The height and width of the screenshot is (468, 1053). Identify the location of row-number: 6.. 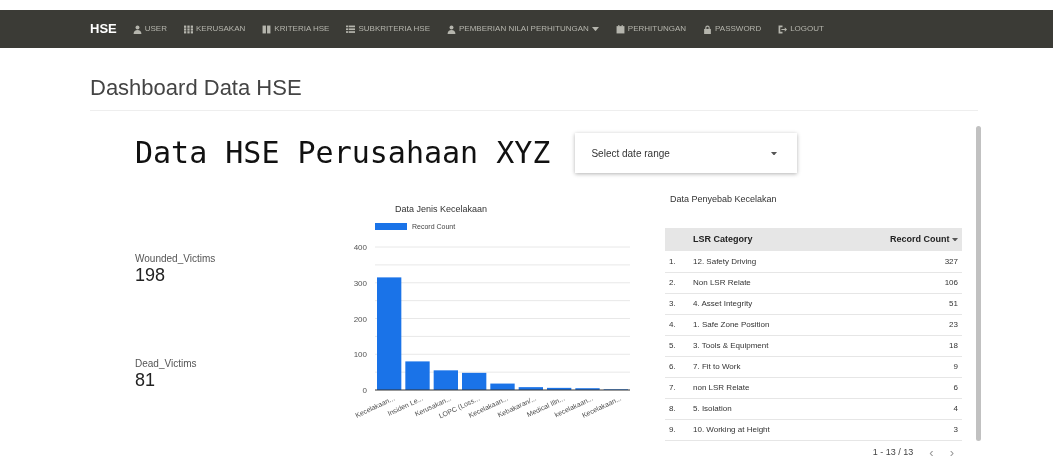
(677, 367).